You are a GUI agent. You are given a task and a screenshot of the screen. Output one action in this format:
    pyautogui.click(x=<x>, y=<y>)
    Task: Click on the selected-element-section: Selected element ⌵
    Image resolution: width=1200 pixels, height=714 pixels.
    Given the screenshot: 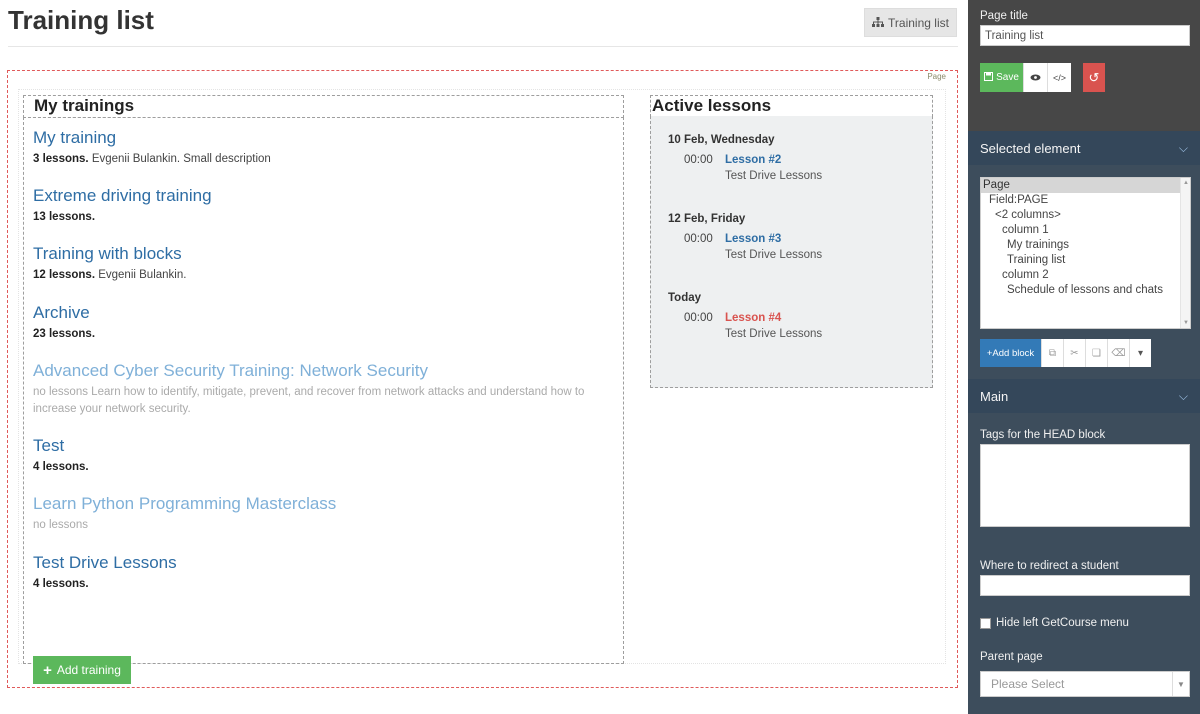 What is the action you would take?
    pyautogui.click(x=1084, y=148)
    